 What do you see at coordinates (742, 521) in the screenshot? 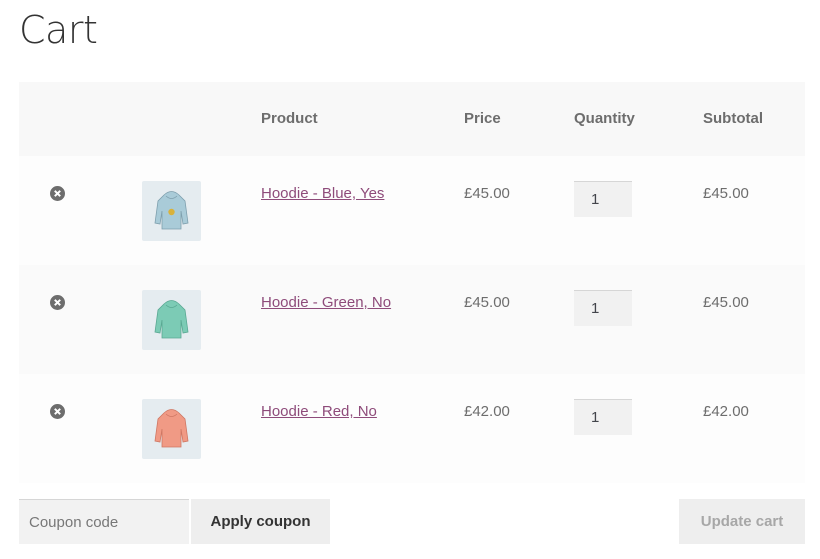
I see `update-cart-button: Update cart` at bounding box center [742, 521].